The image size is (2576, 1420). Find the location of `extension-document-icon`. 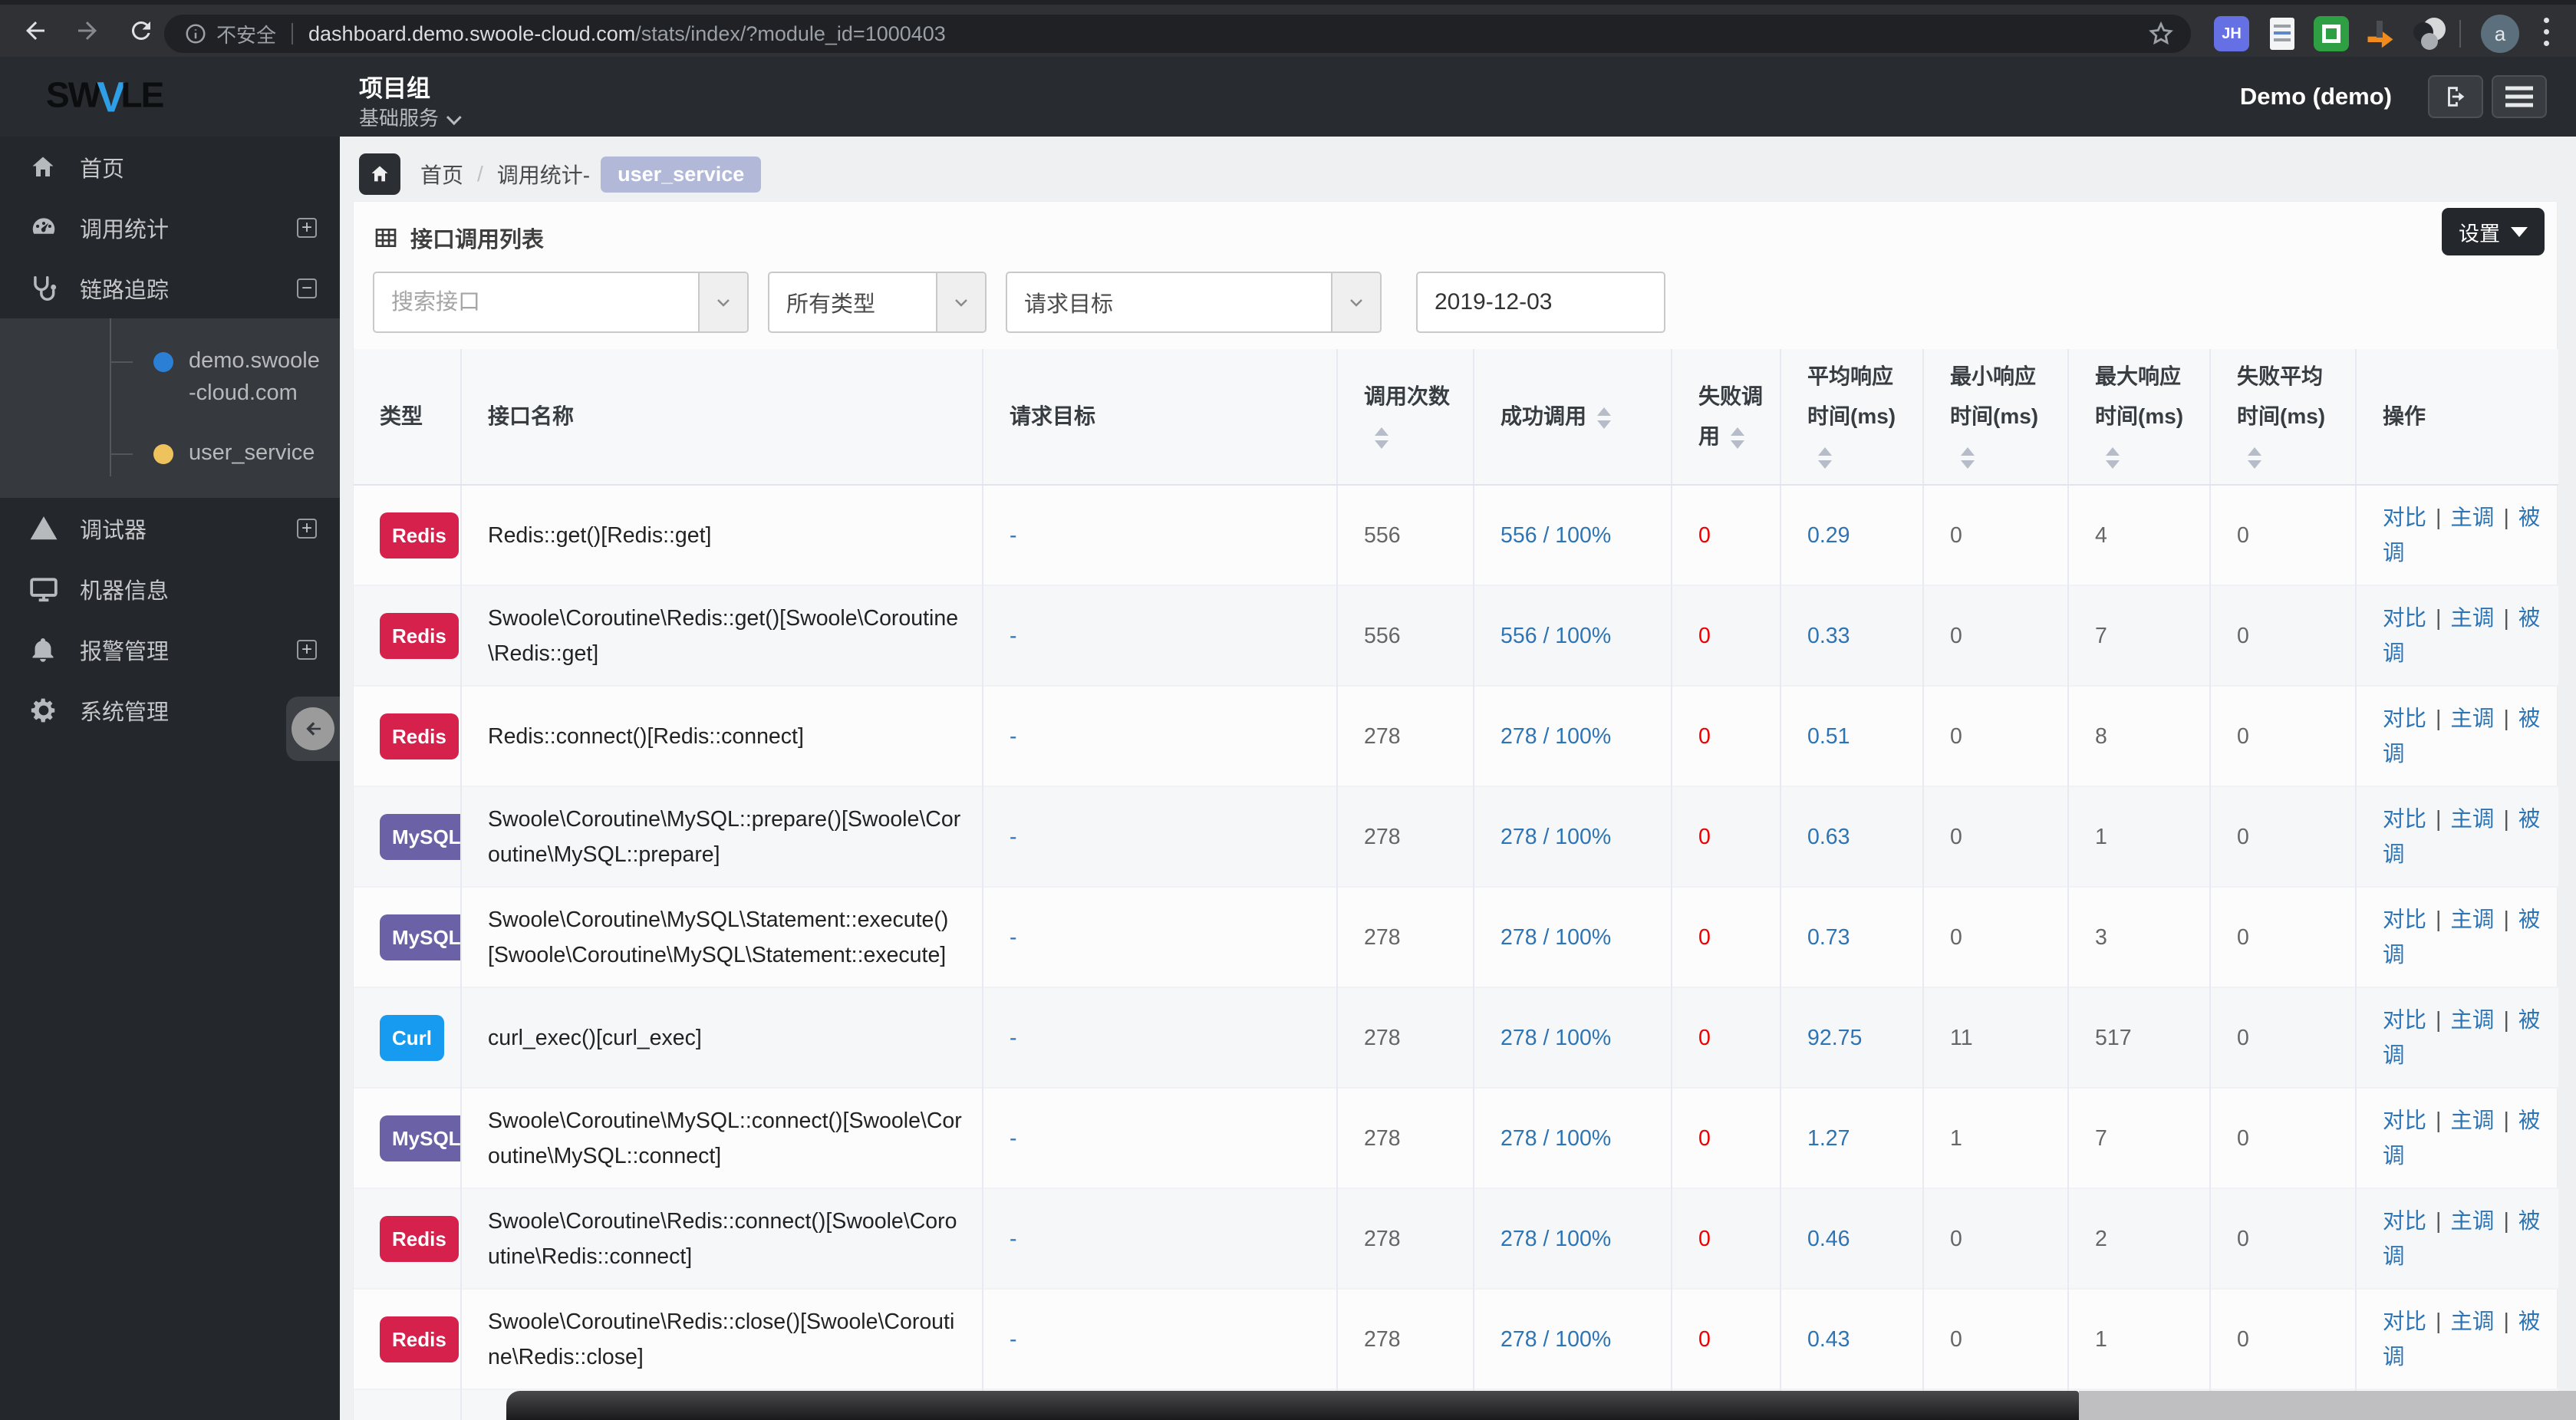

extension-document-icon is located at coordinates (2282, 33).